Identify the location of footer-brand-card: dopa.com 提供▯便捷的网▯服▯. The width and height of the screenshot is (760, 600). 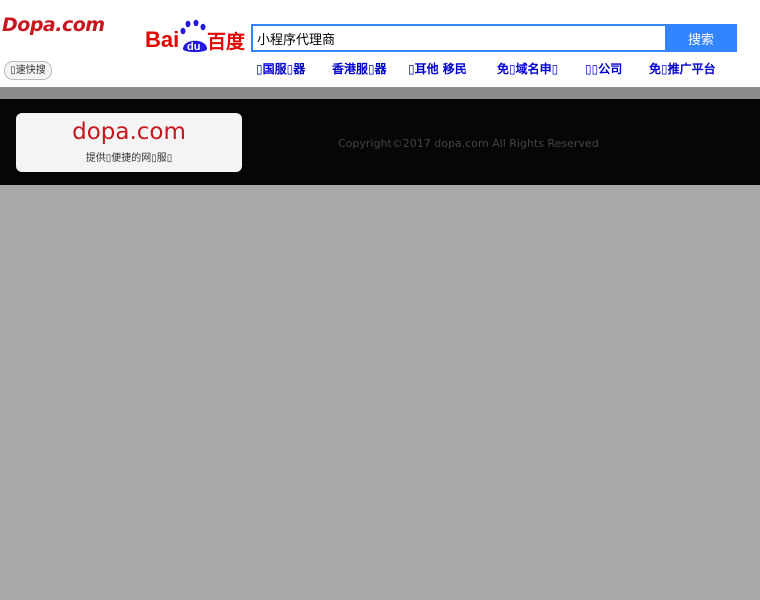
(129, 142).